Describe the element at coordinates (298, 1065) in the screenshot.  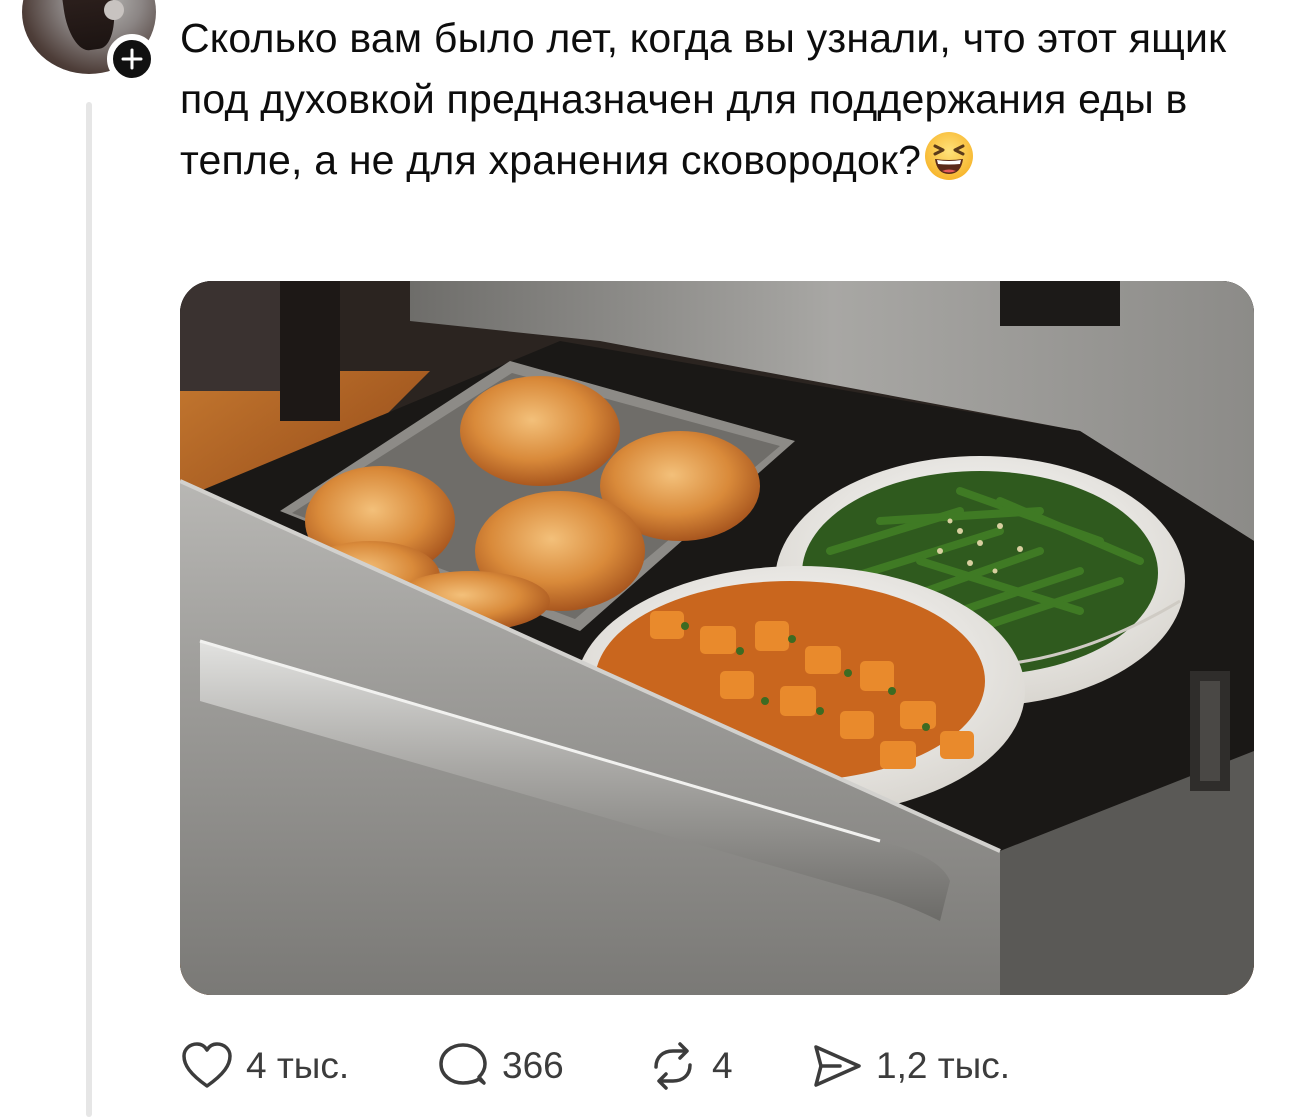
I see `like-count: 4 тыс.` at that location.